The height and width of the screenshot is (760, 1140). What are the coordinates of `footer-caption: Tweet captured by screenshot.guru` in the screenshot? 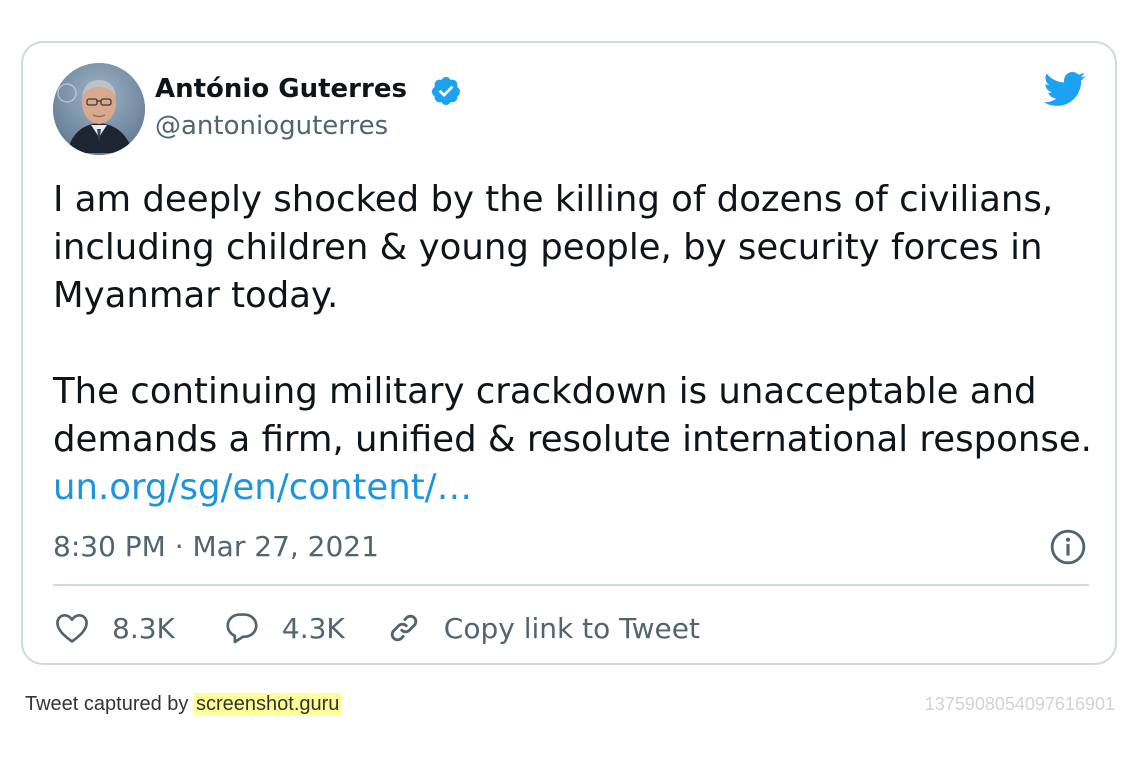 It's located at (183, 704).